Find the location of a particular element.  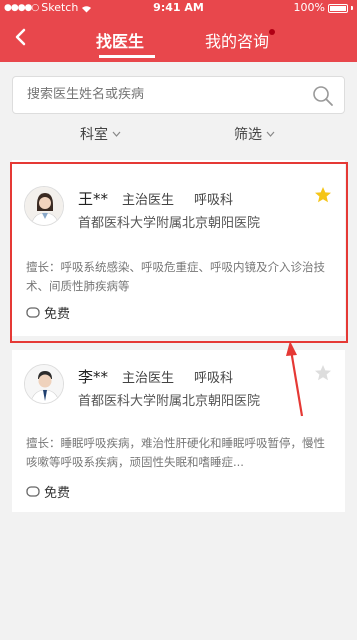

doctor-name: 李** is located at coordinates (93, 377).